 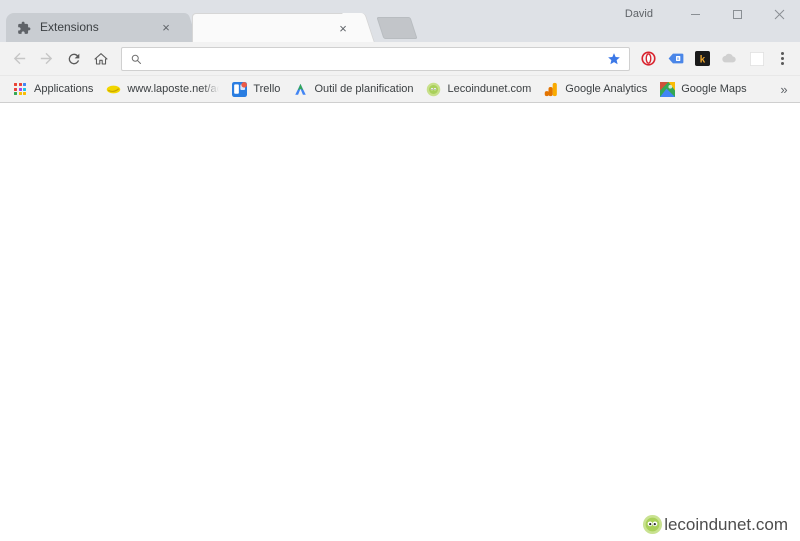 I want to click on bookmark-label: Lecoindunet.com, so click(x=489, y=88).